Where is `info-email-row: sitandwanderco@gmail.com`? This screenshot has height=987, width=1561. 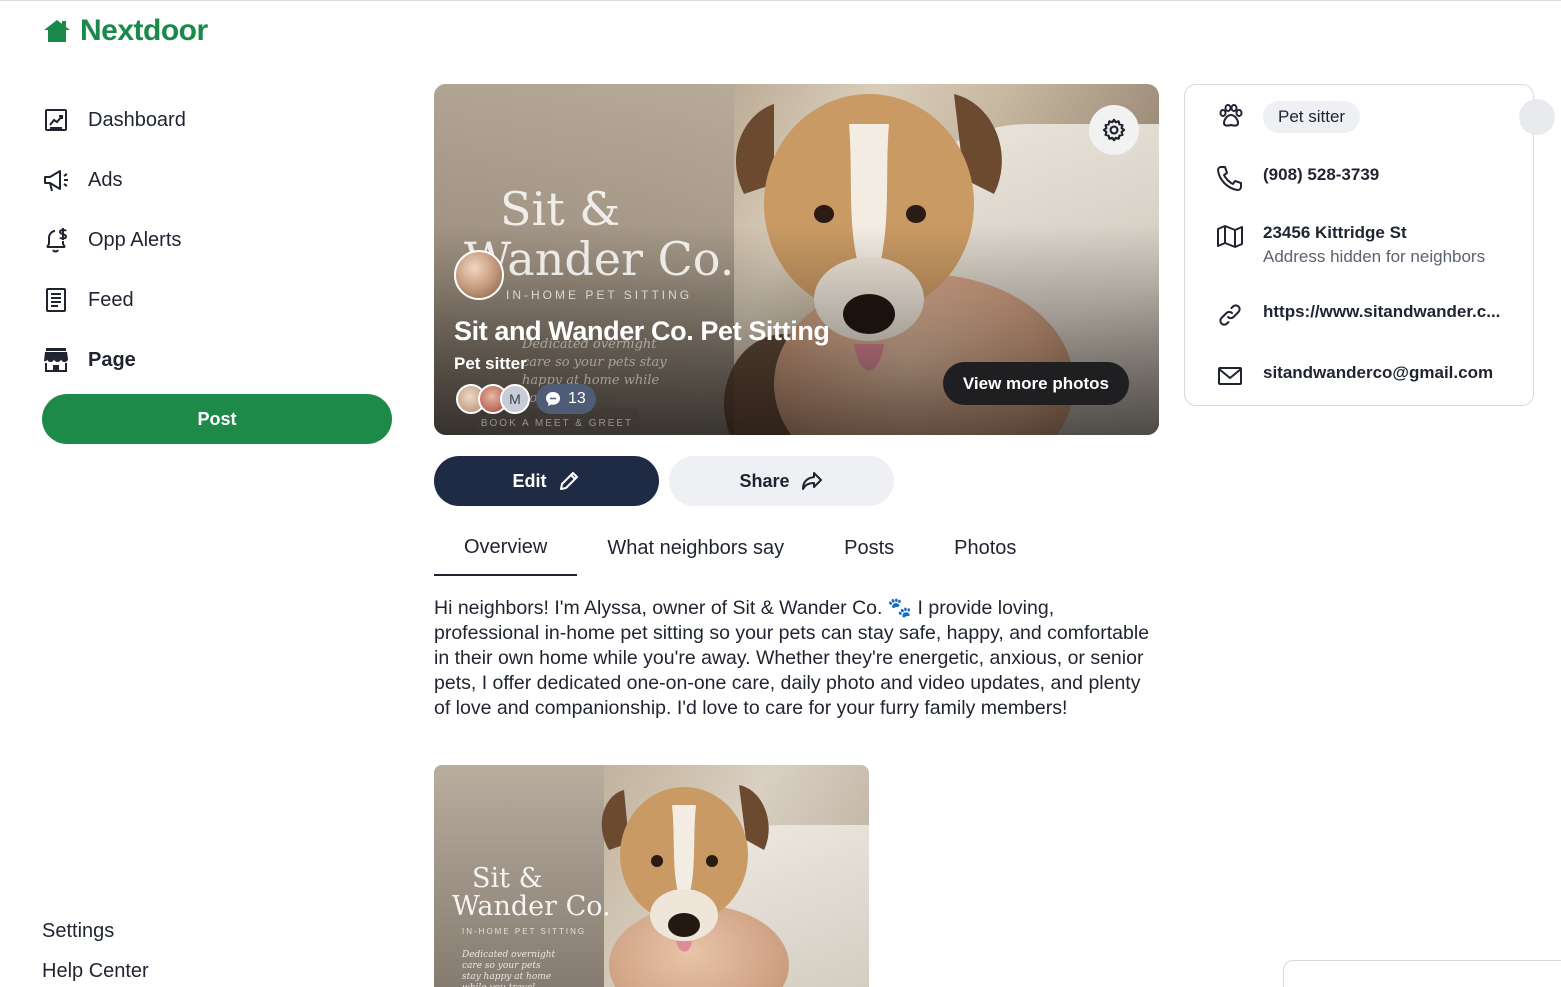
info-email-row: sitandwanderco@gmail.com is located at coordinates (1354, 376).